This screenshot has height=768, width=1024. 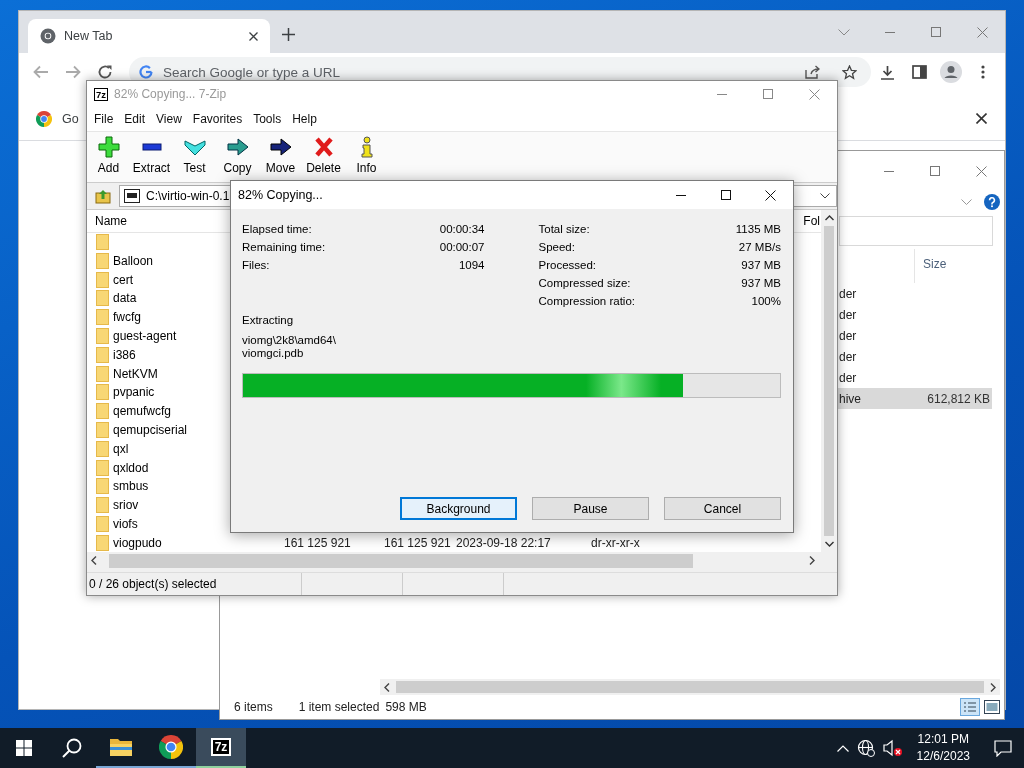 What do you see at coordinates (131, 486) in the screenshot?
I see `file-name: smbus` at bounding box center [131, 486].